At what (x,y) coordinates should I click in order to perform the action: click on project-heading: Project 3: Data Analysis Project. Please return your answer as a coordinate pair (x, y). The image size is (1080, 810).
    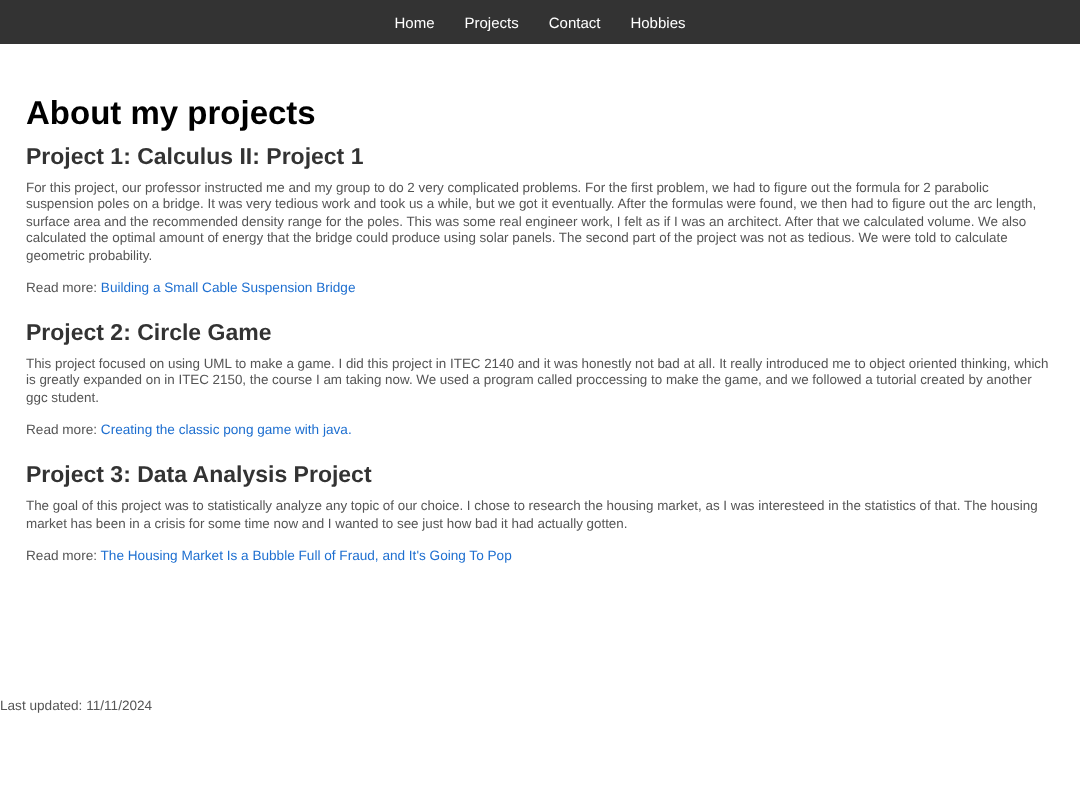
    Looking at the image, I should click on (200, 476).